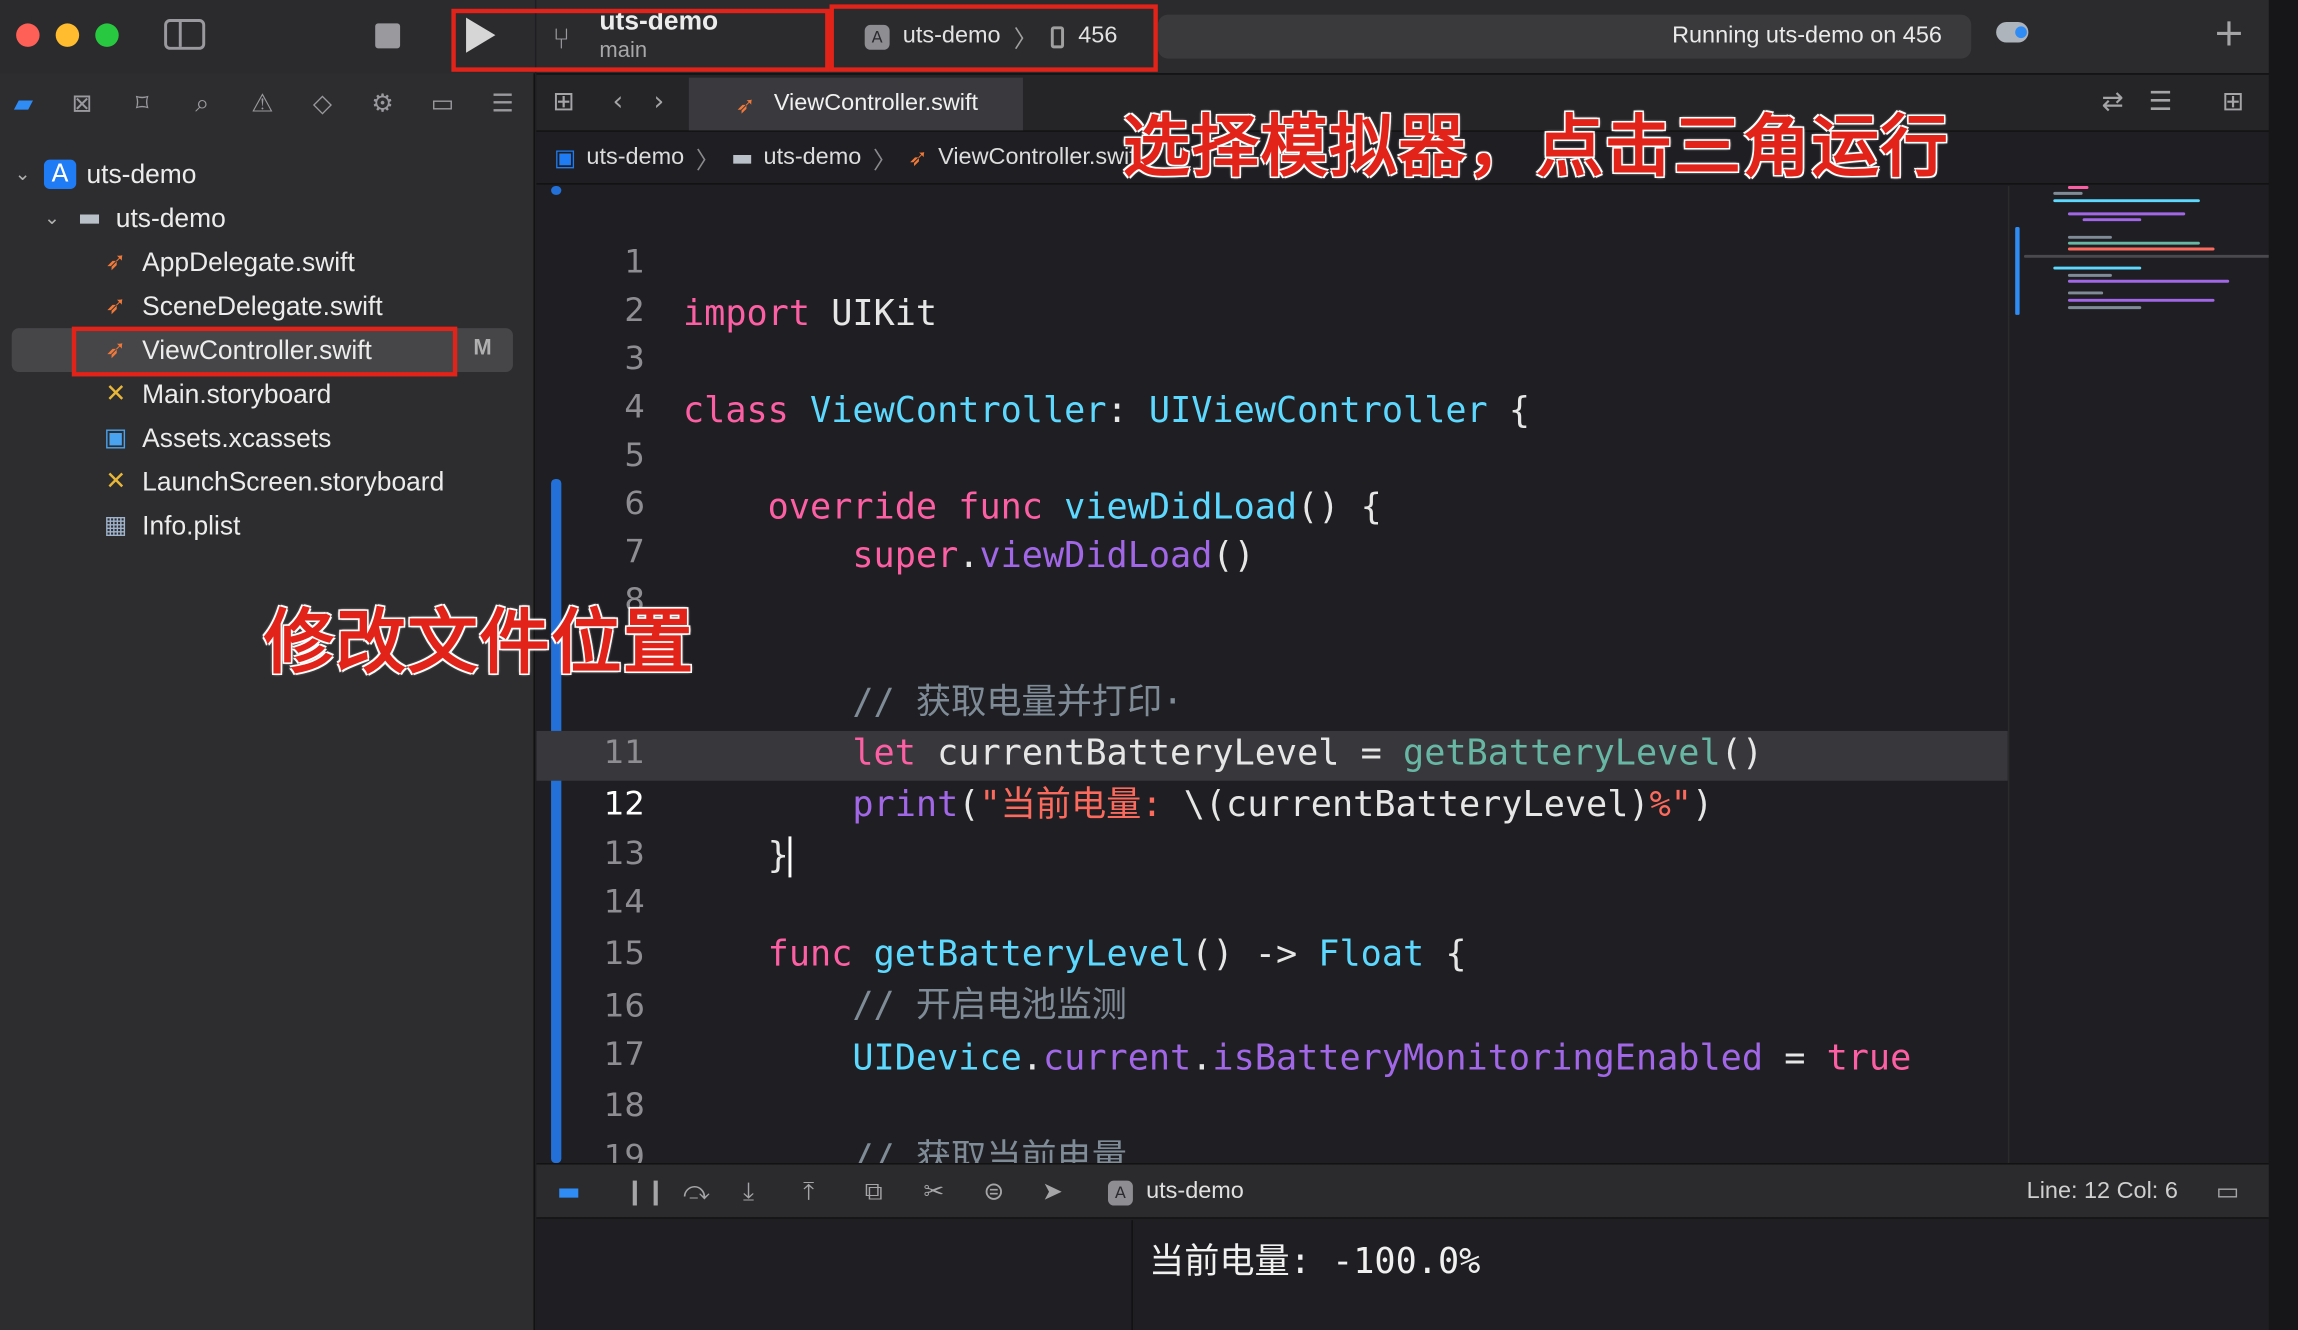  I want to click on code-line: 15 // 开启电池监测, so click(1271, 952).